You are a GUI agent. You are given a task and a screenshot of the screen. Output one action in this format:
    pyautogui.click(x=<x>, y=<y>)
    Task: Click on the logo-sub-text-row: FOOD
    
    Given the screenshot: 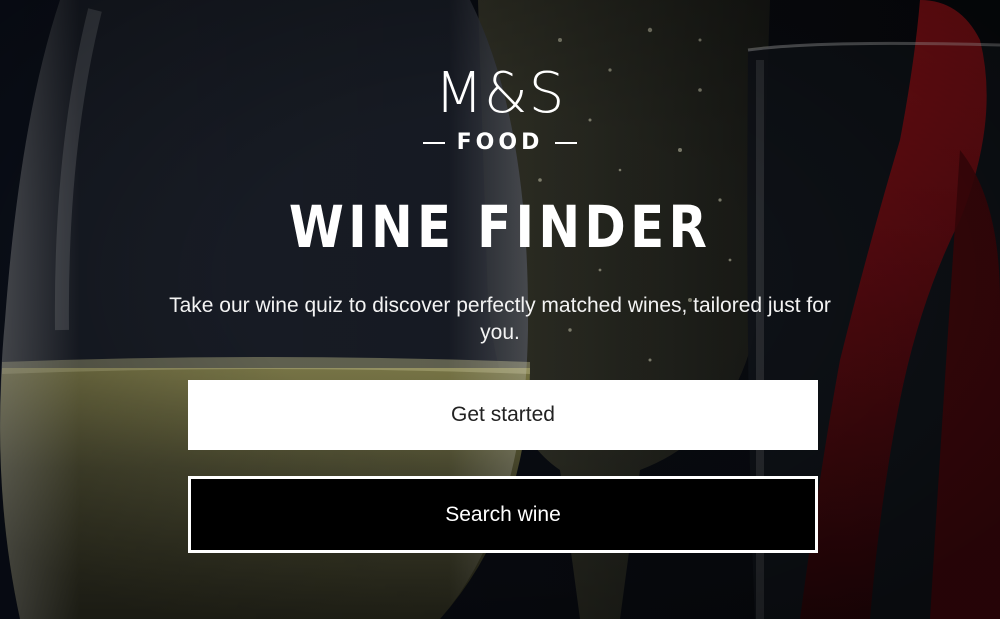 What is the action you would take?
    pyautogui.click(x=500, y=143)
    